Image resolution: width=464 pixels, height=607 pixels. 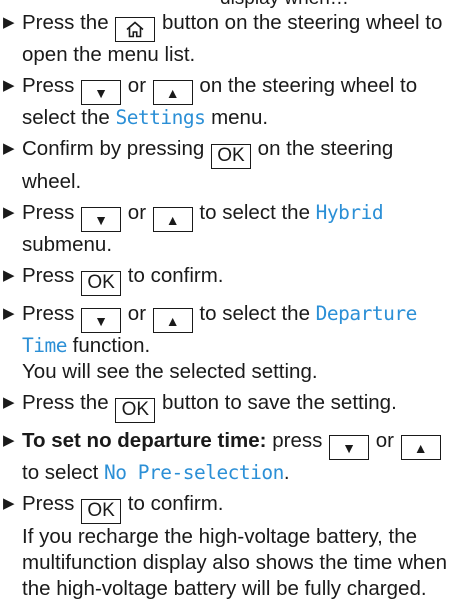 I want to click on menu-name-no-pre-selection: No Pre-selection, so click(x=194, y=472).